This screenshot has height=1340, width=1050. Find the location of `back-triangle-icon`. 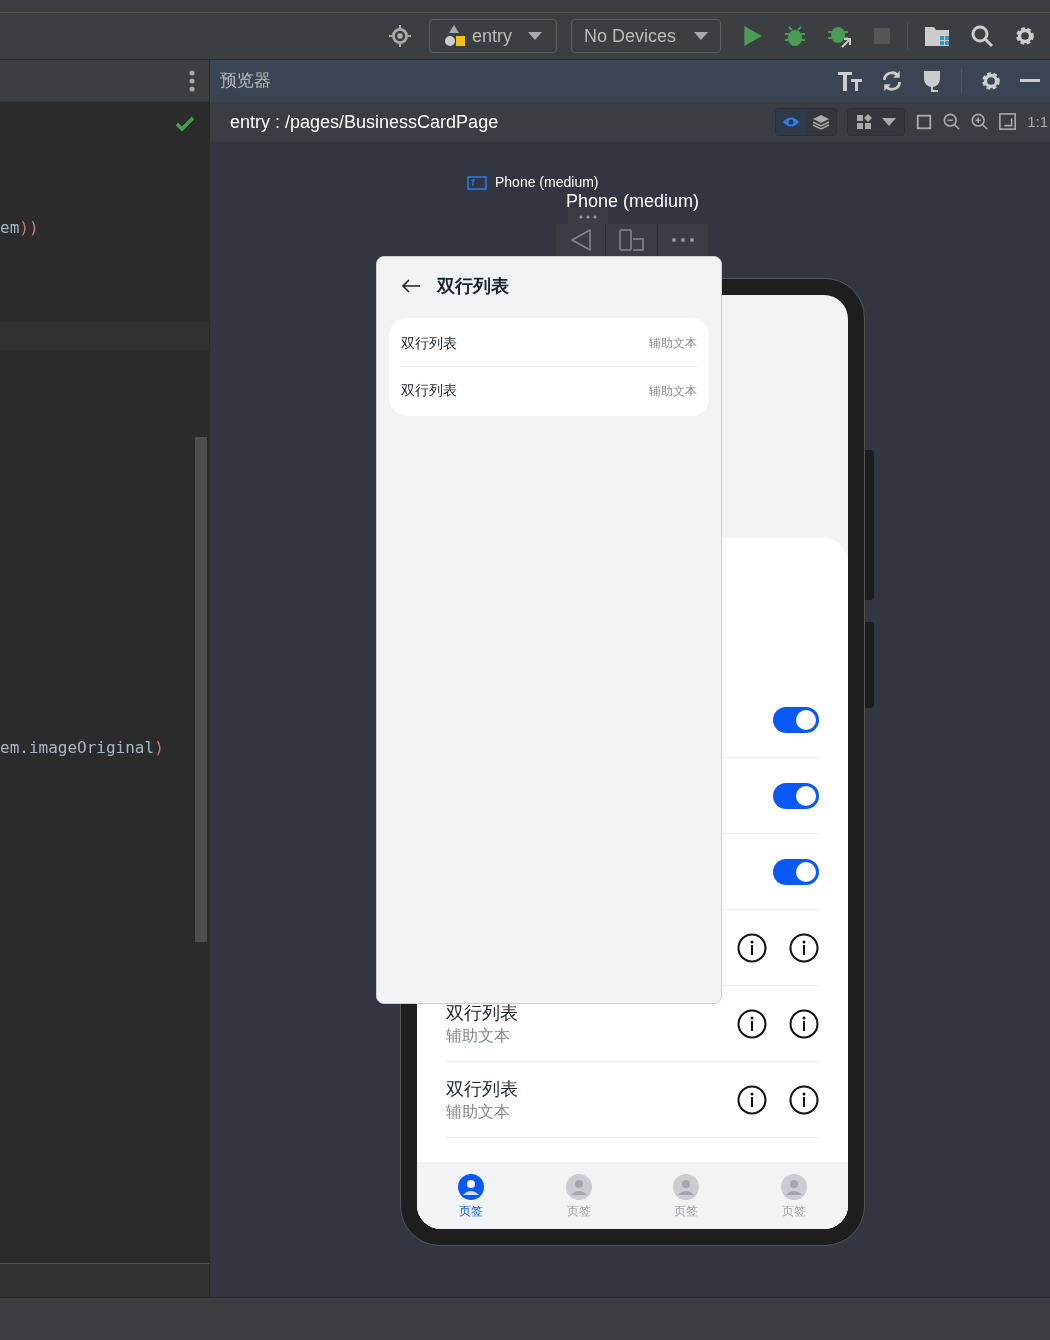

back-triangle-icon is located at coordinates (580, 240).